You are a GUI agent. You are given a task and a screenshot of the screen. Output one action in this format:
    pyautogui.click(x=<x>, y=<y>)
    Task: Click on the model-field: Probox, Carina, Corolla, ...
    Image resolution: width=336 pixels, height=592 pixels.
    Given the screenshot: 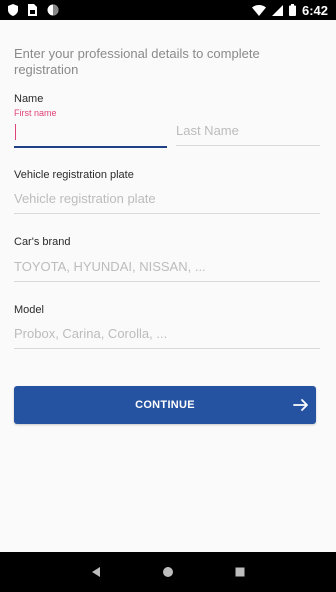 What is the action you would take?
    pyautogui.click(x=167, y=334)
    